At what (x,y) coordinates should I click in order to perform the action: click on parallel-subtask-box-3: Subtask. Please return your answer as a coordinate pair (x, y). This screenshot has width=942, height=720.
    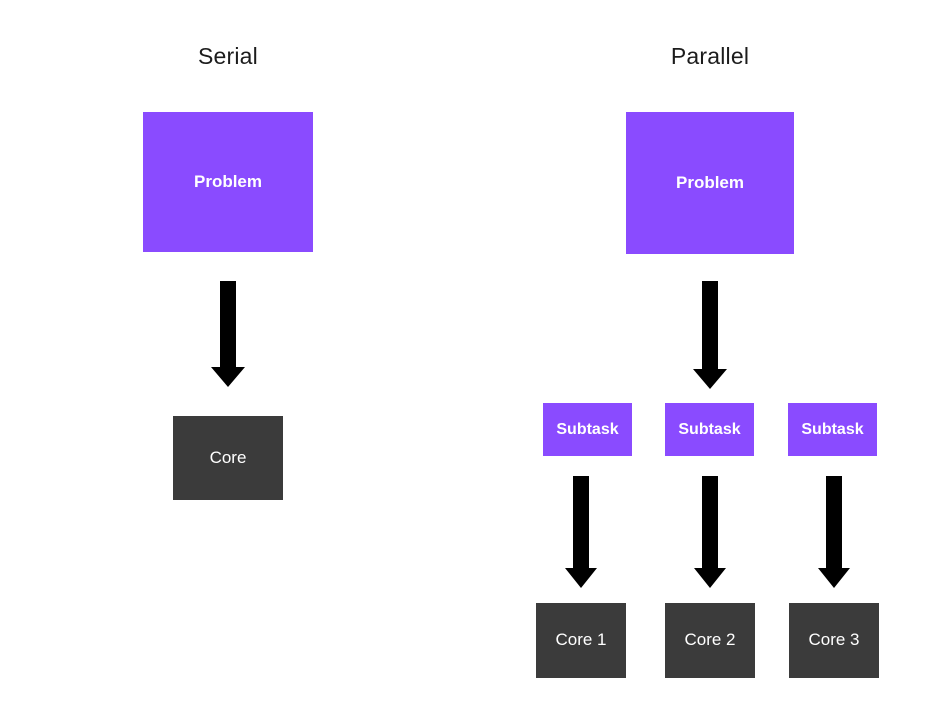
    Looking at the image, I should click on (832, 429).